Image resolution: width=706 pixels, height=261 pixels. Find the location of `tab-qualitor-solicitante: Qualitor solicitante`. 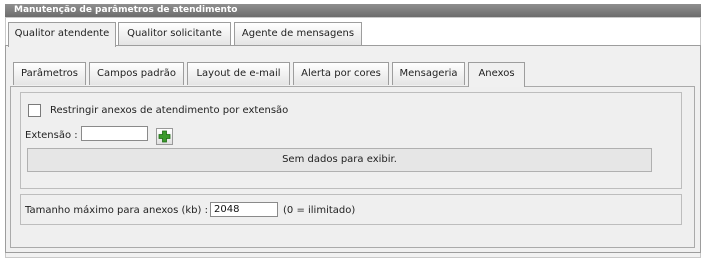

tab-qualitor-solicitante: Qualitor solicitante is located at coordinates (174, 33).